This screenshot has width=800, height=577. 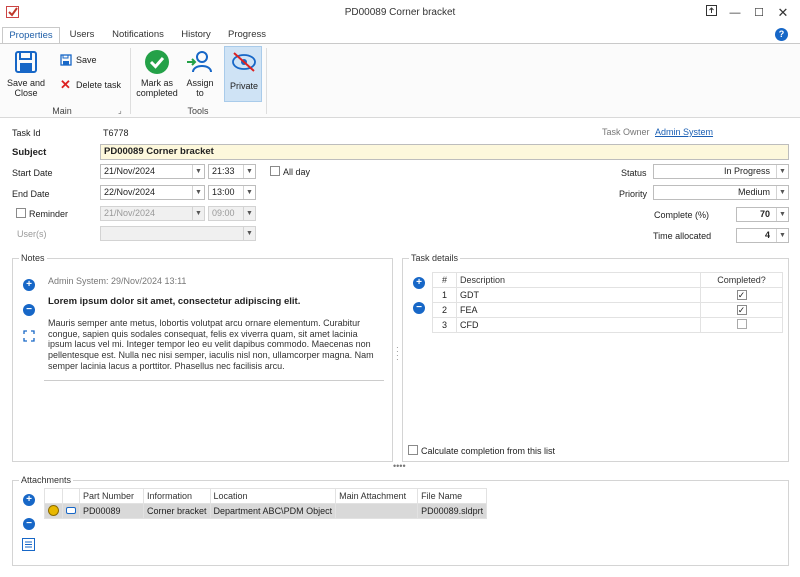 What do you see at coordinates (152, 213) in the screenshot?
I see `reminder-date-input: 21/Nov/2024 ▼` at bounding box center [152, 213].